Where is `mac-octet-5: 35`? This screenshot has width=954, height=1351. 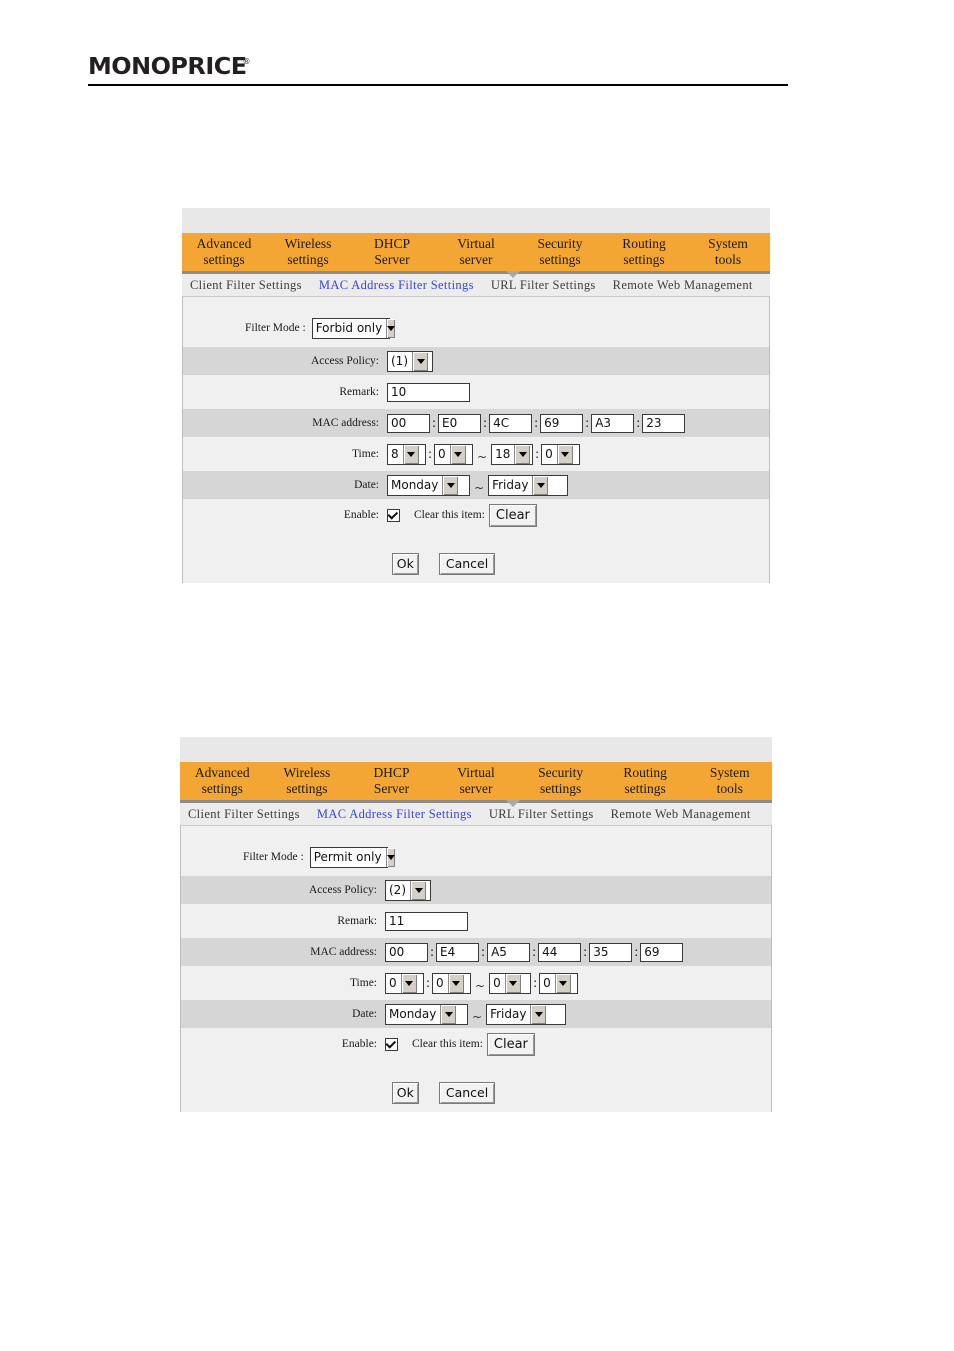 mac-octet-5: 35 is located at coordinates (611, 952).